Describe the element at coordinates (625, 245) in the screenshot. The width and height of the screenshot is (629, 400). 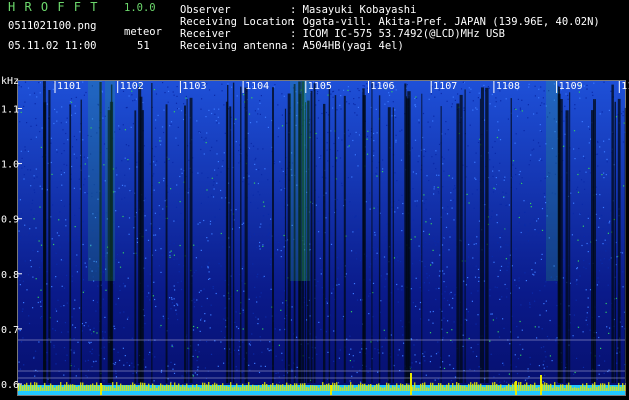
I see `signal-gap` at that location.